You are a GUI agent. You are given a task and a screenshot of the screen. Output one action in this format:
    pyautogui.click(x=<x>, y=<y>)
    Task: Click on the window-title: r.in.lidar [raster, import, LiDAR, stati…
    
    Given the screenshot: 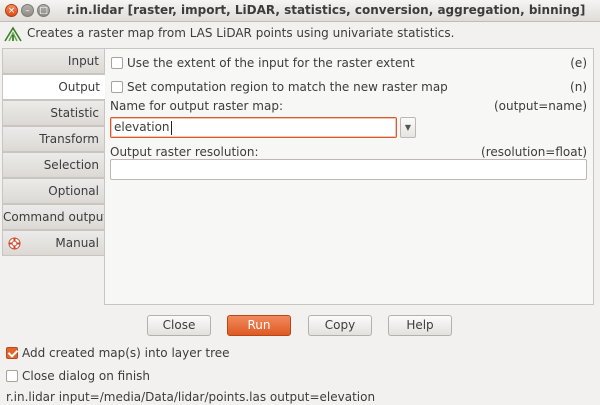 What is the action you would take?
    pyautogui.click(x=326, y=10)
    